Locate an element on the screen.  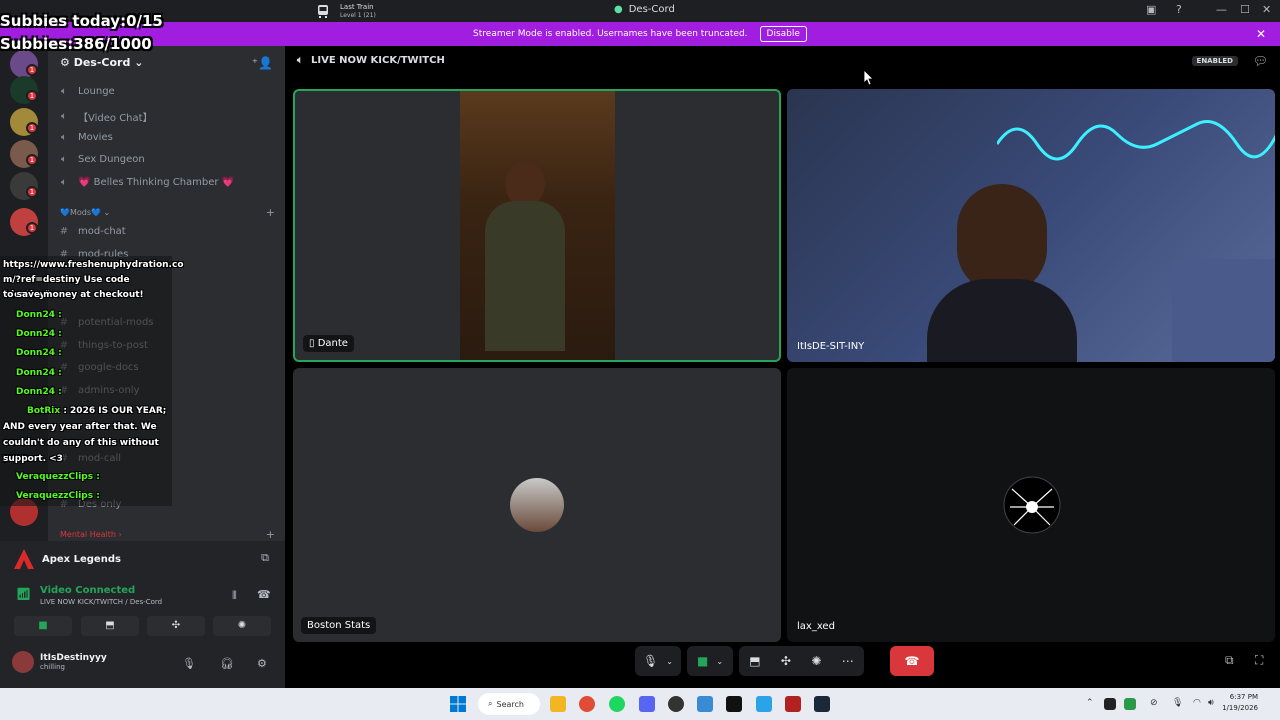
obs-icon is located at coordinates (676, 704).